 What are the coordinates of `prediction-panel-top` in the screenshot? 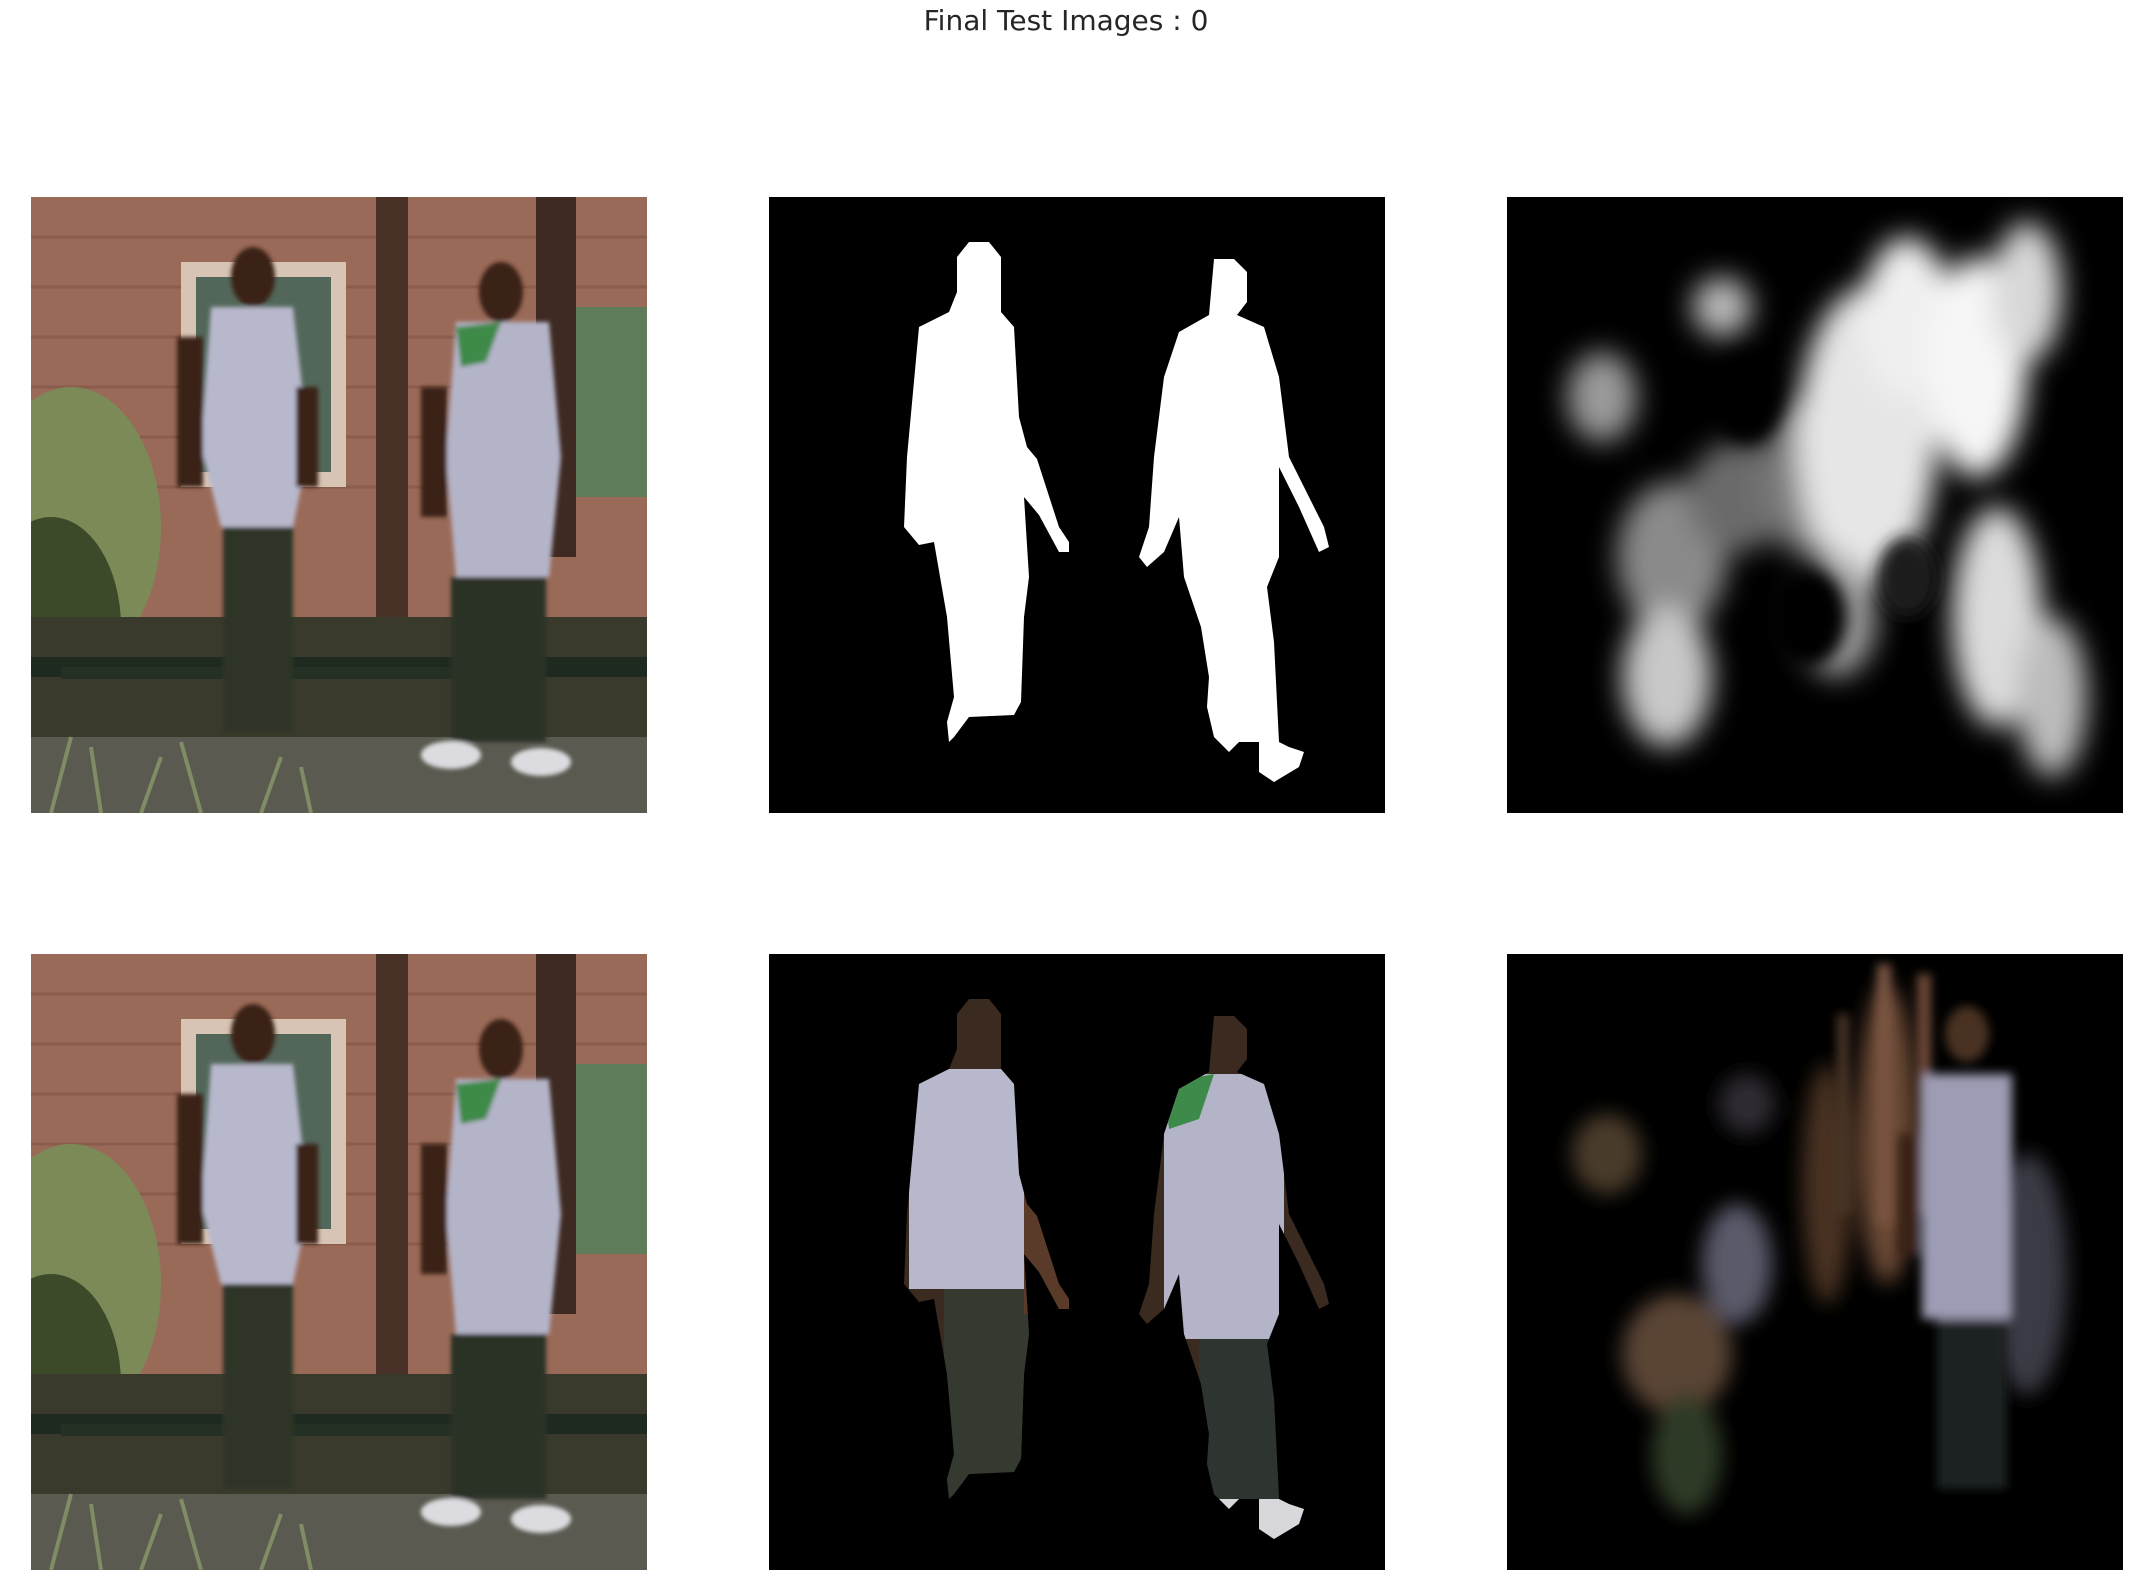 It's located at (1815, 505).